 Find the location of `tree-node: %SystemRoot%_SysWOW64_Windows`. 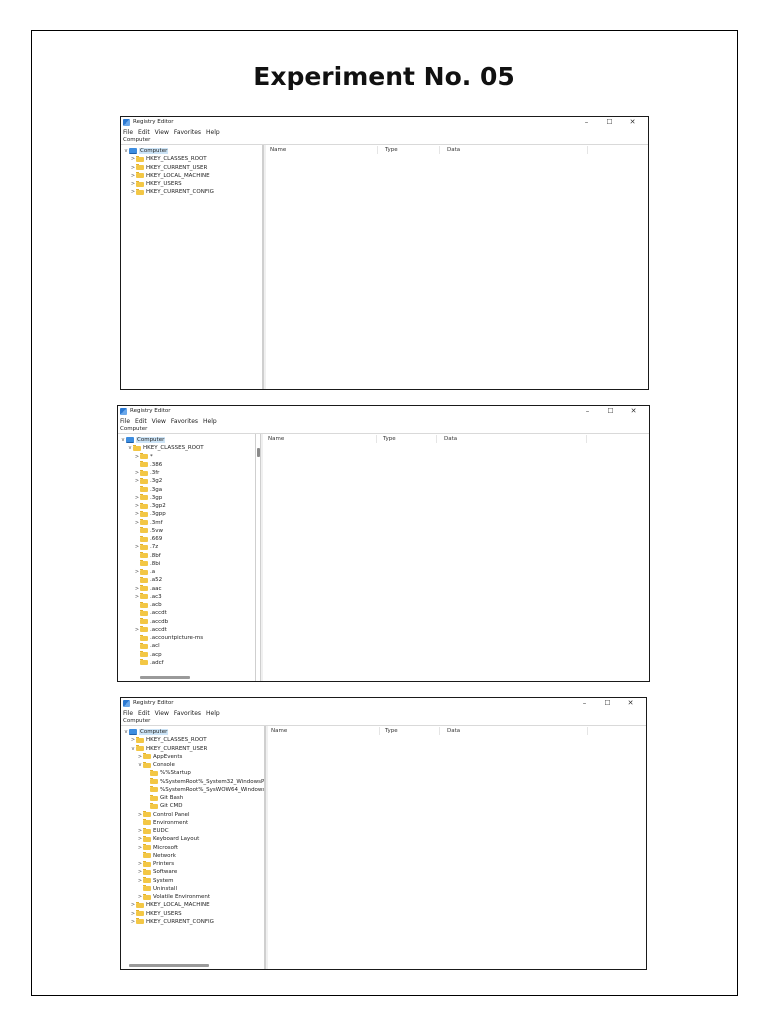

tree-node: %SystemRoot%_SysWOW64_Windows is located at coordinates (204, 790).